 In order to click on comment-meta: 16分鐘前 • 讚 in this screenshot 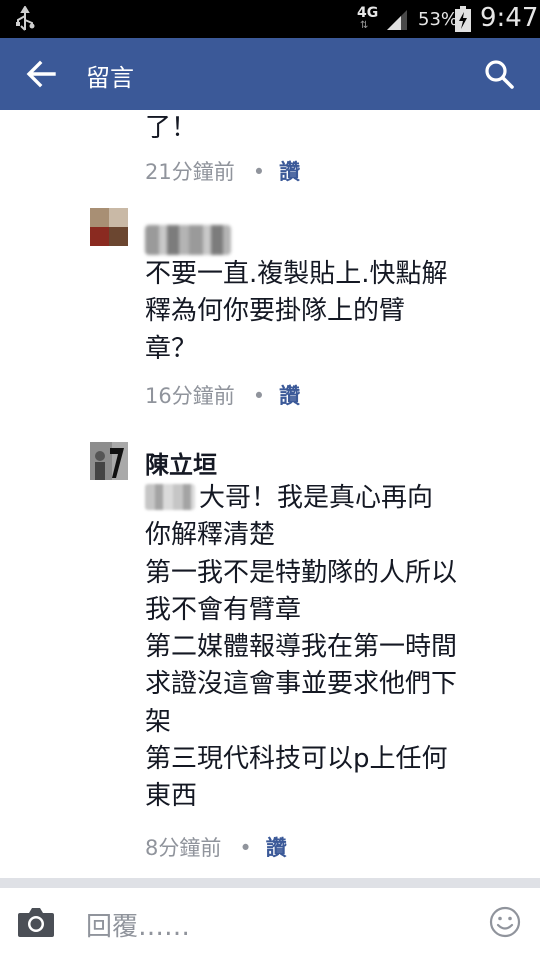, I will do `click(222, 395)`.